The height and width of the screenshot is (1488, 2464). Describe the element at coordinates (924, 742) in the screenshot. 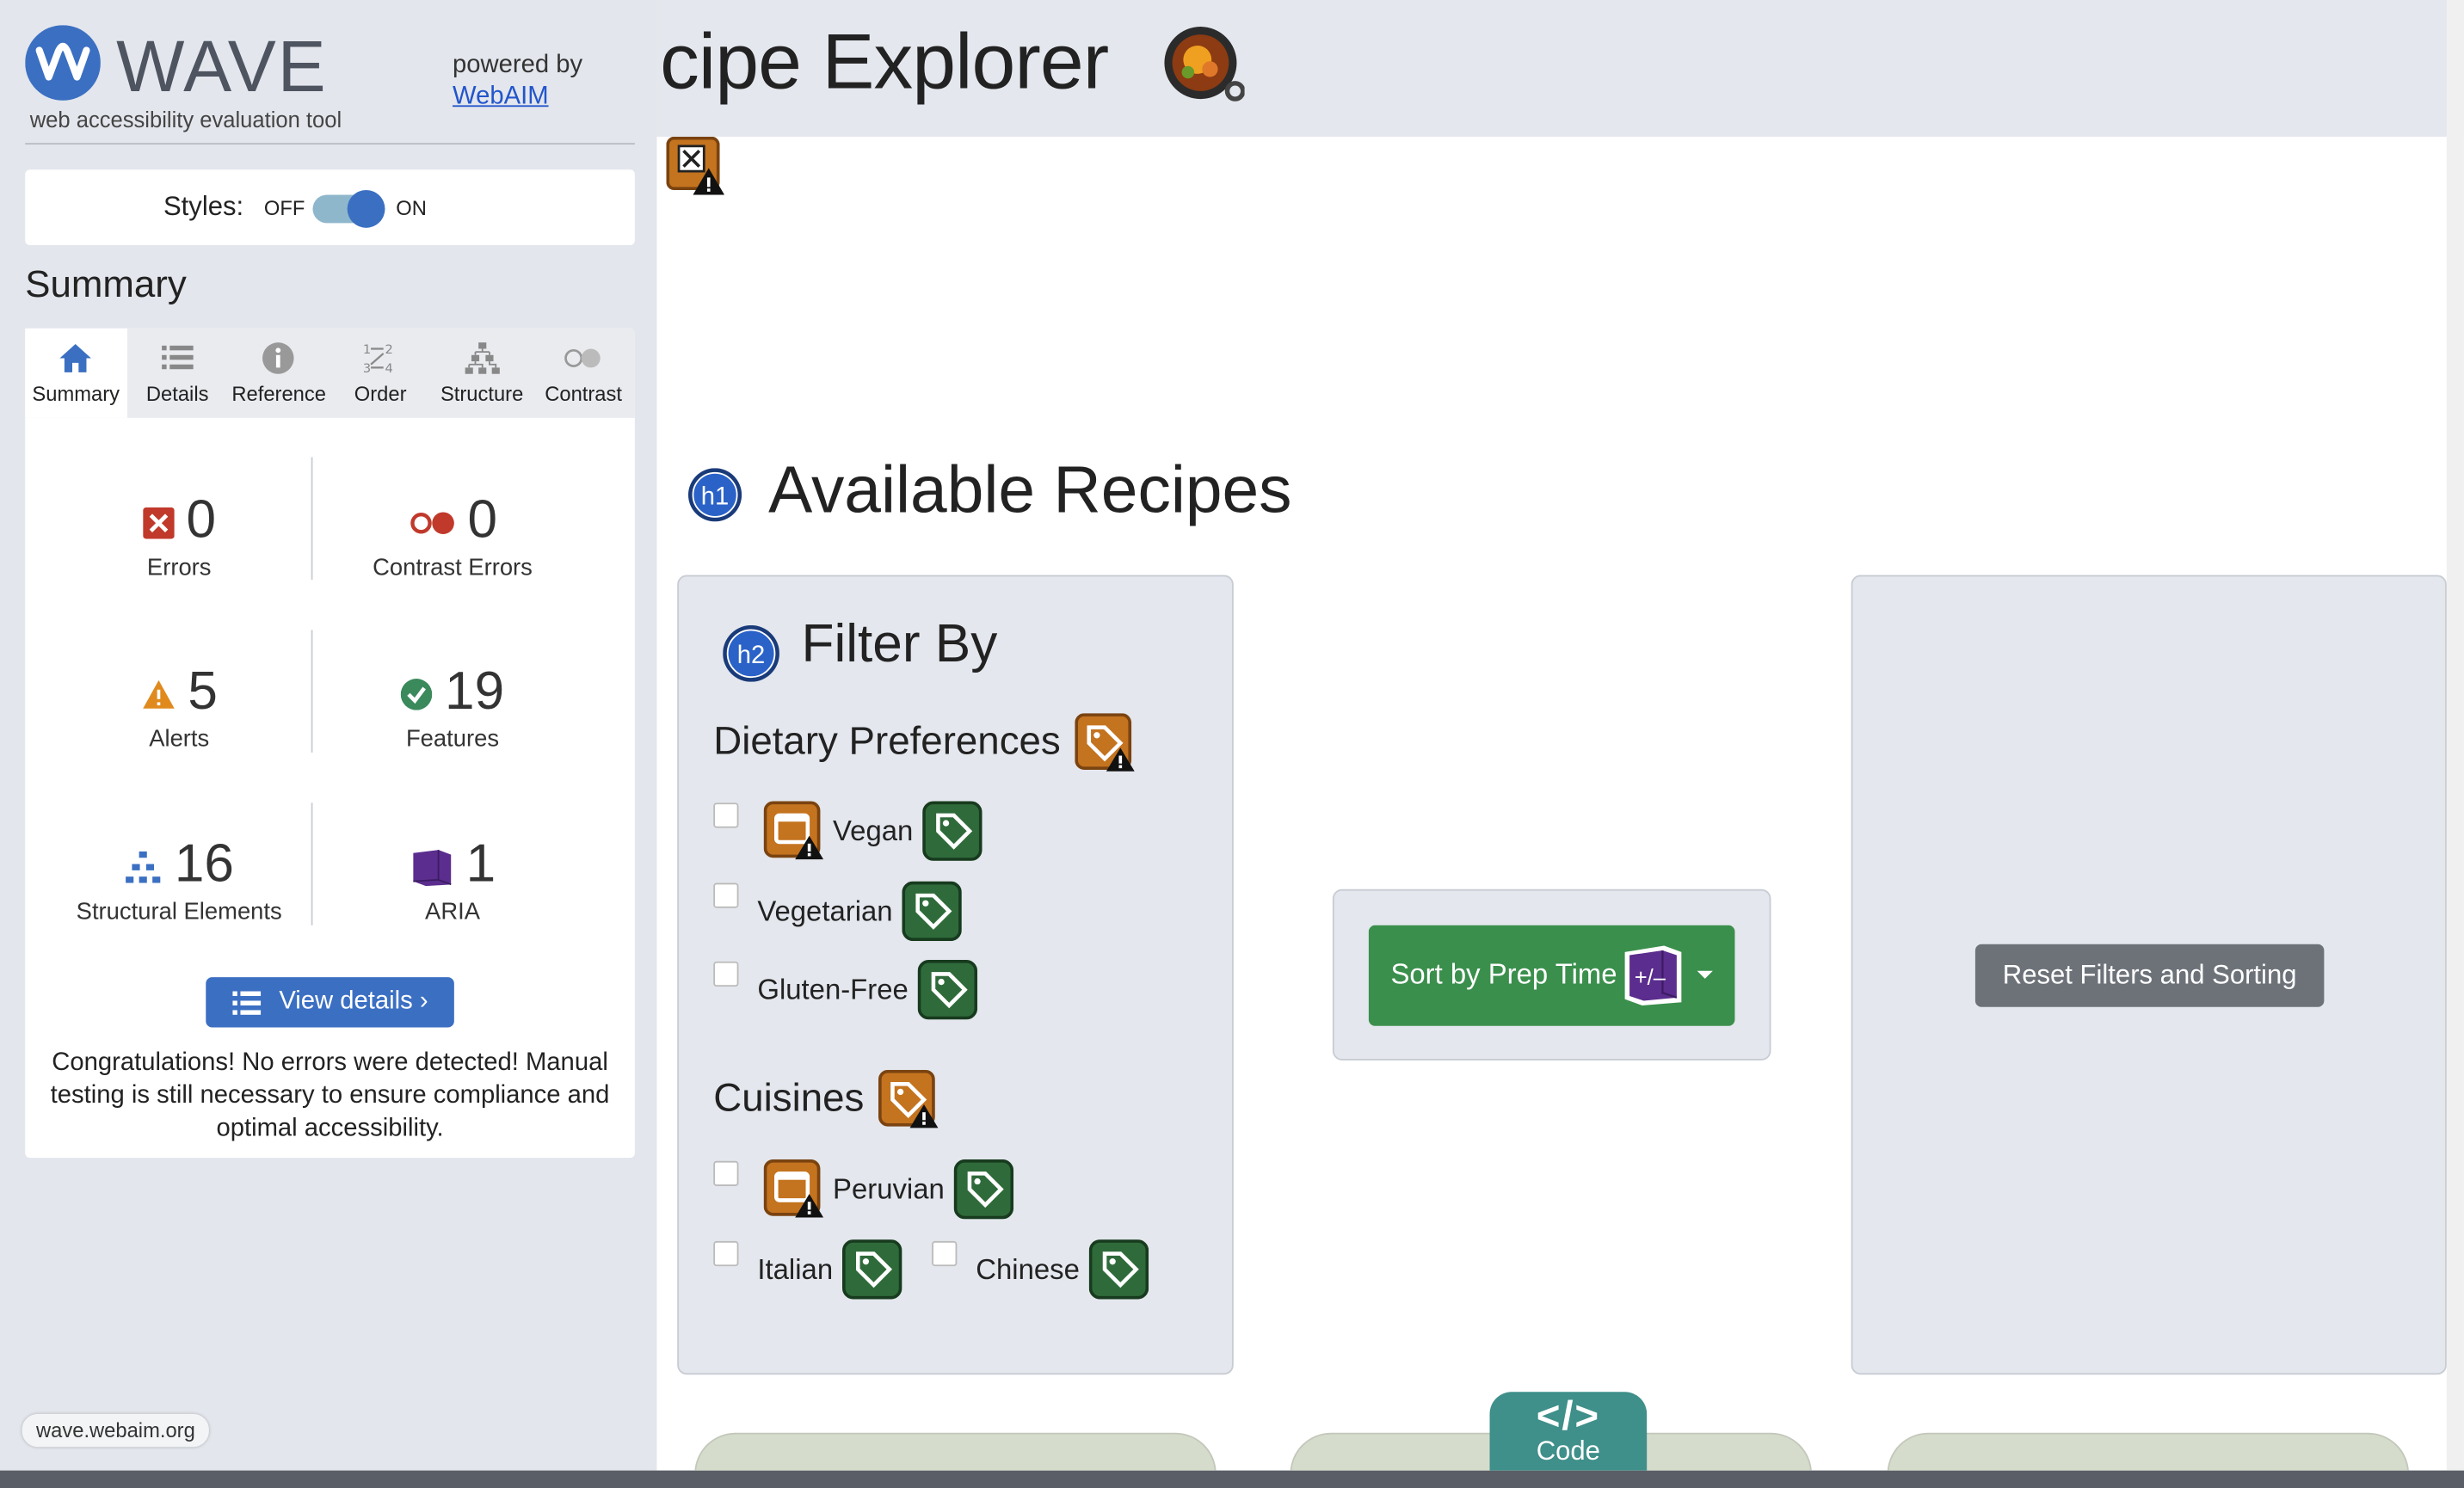

I see `dietary-heading: Dietary Preferences` at that location.